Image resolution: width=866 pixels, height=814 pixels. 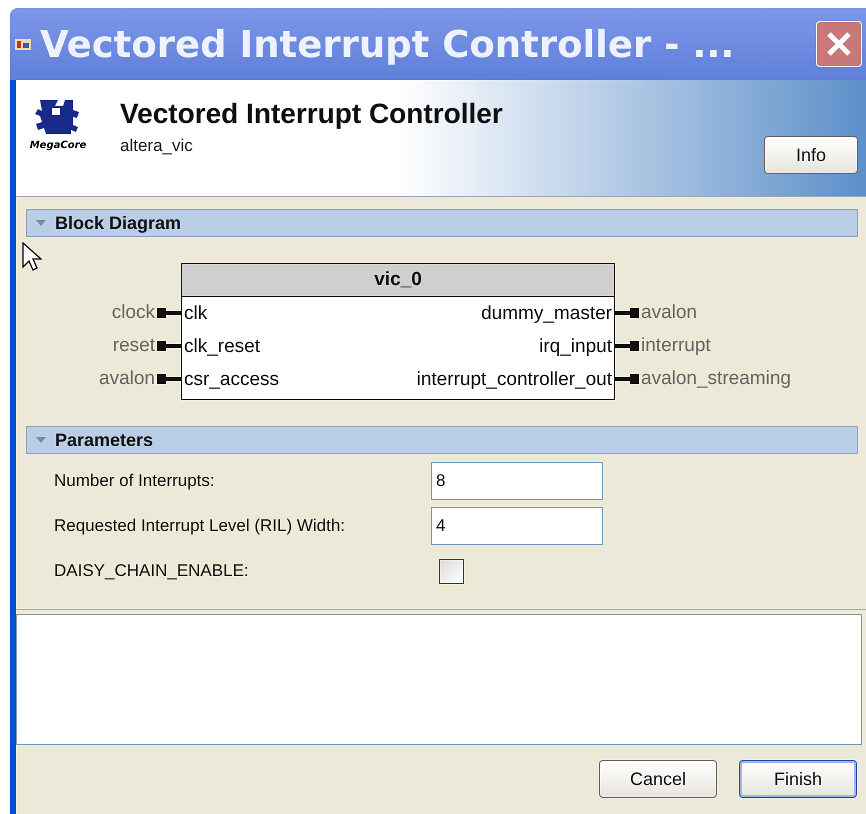 What do you see at coordinates (200, 526) in the screenshot?
I see `parameter-label: Requested Interrupt Level (RIL) Width:` at bounding box center [200, 526].